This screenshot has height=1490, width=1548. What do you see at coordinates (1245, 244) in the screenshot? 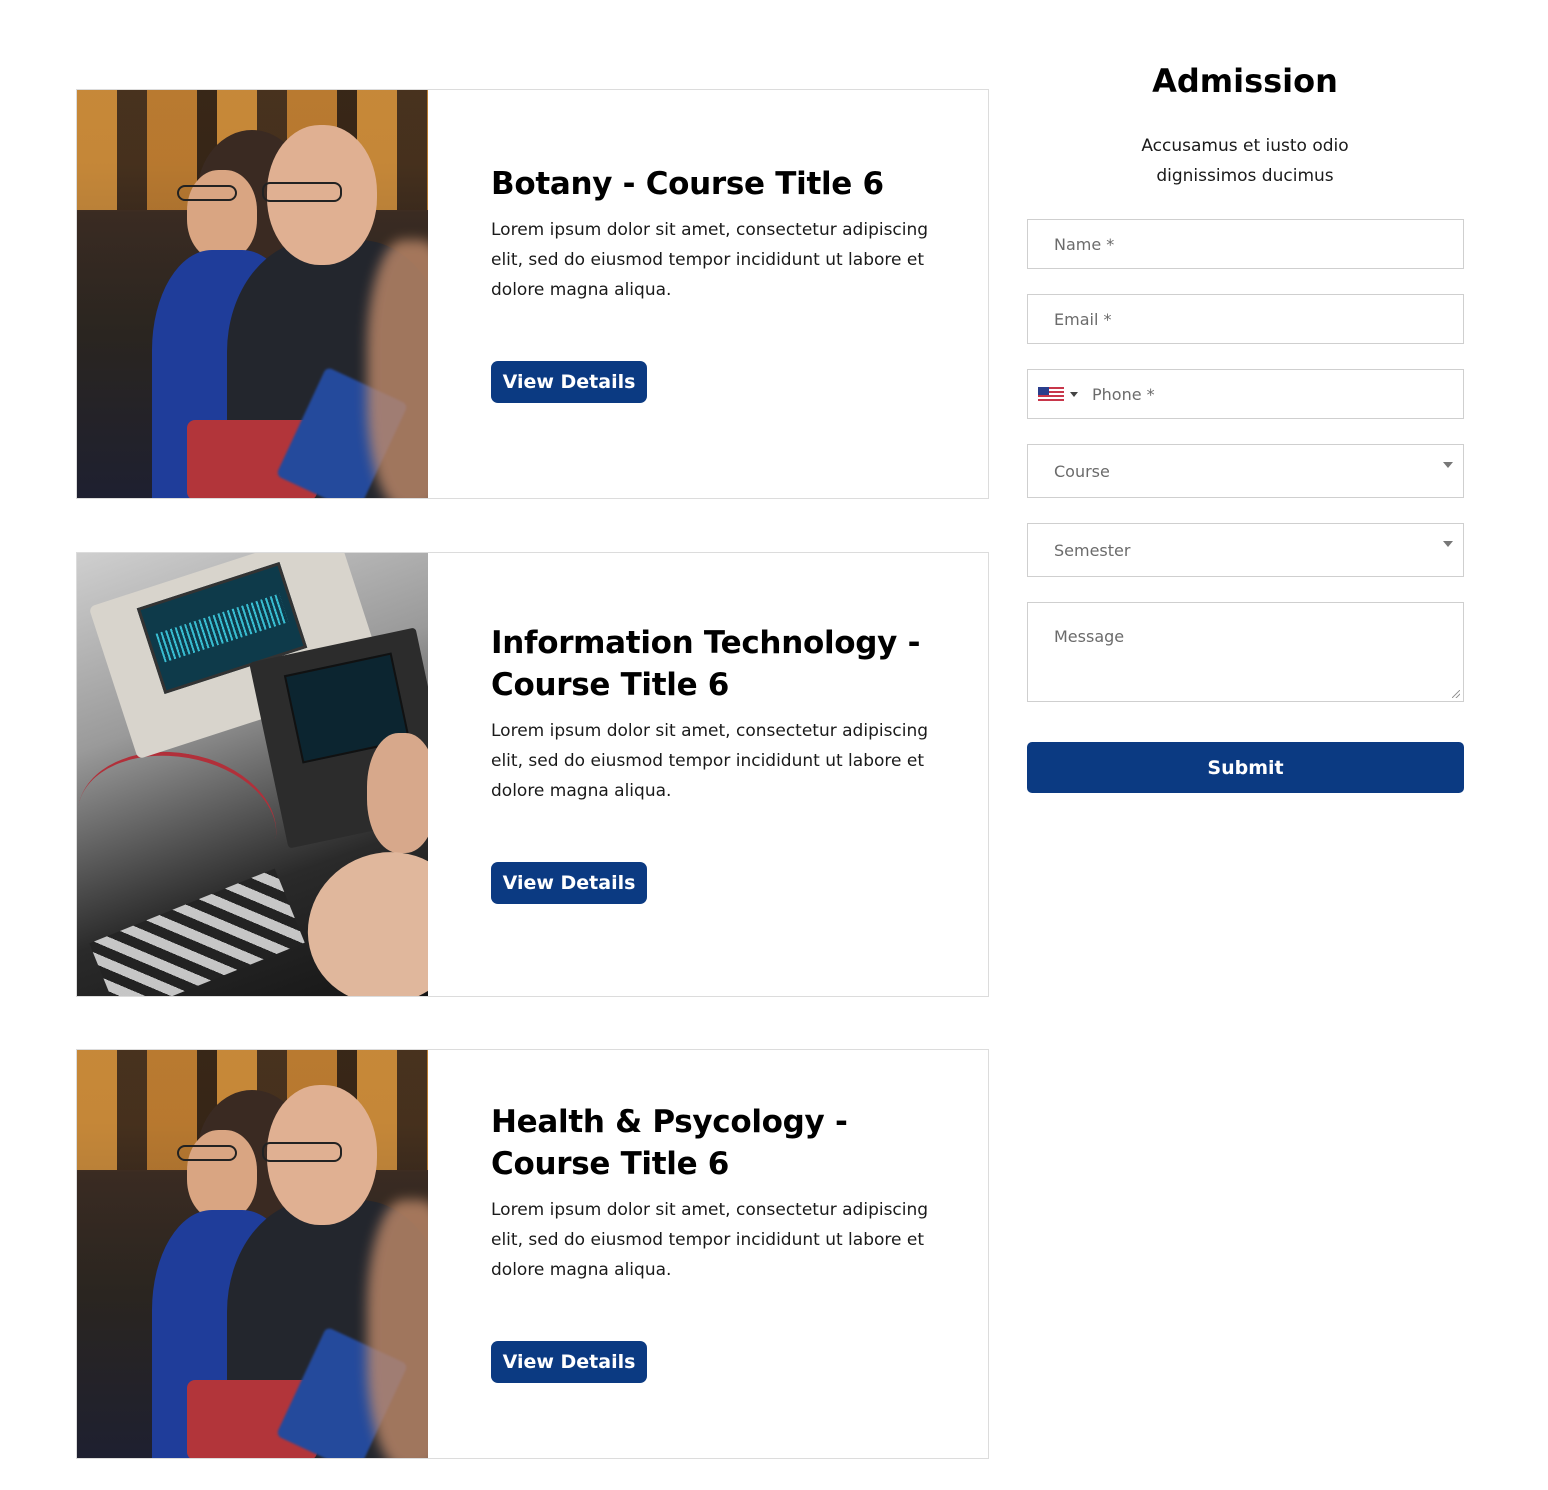
I see `name-field: Name *` at bounding box center [1245, 244].